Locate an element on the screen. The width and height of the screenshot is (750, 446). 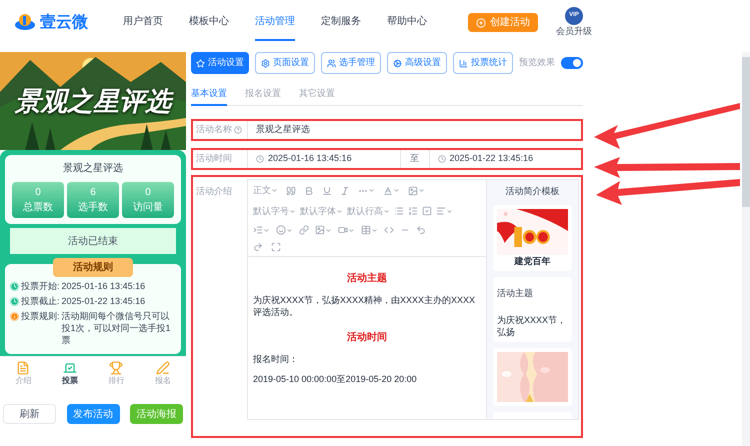
logo-icon is located at coordinates (25, 22).